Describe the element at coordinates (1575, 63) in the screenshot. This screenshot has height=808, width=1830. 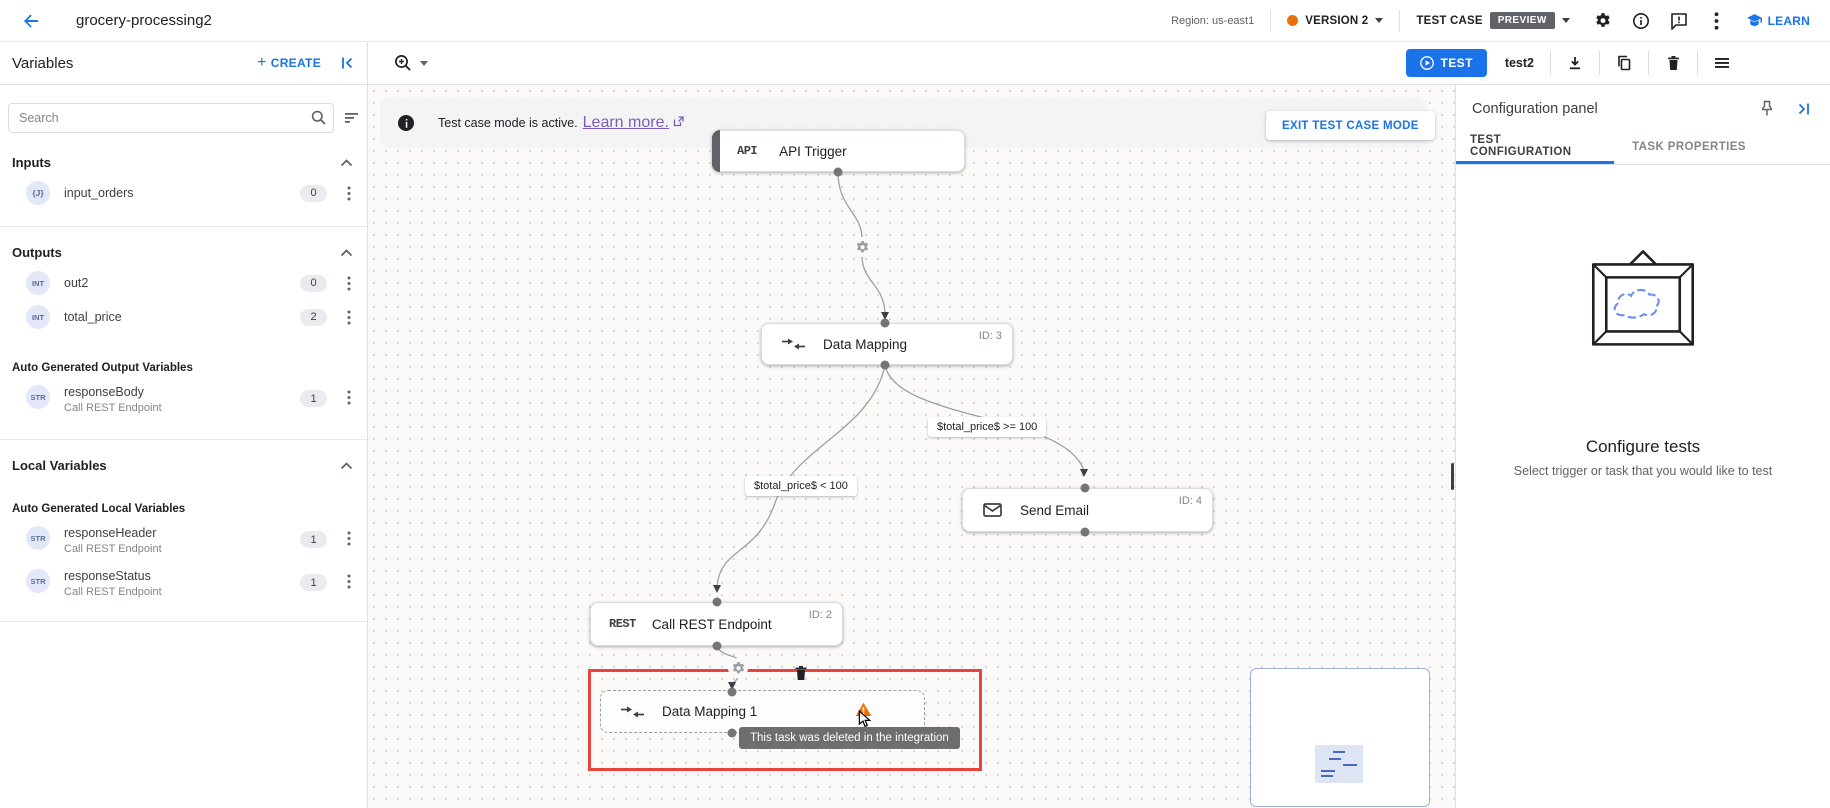
I see `download-icon` at that location.